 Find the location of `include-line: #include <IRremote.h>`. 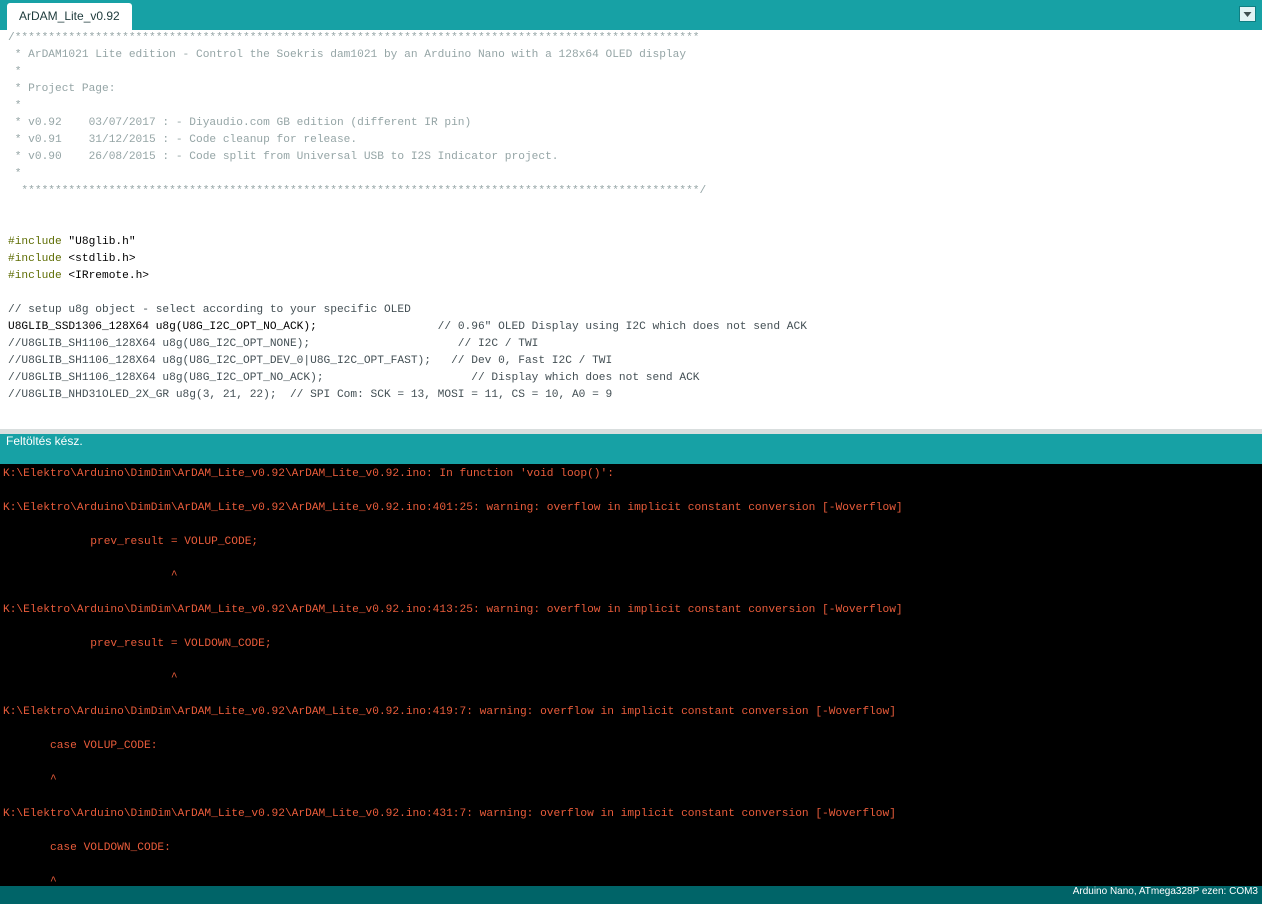

include-line: #include <IRremote.h> is located at coordinates (78, 278).